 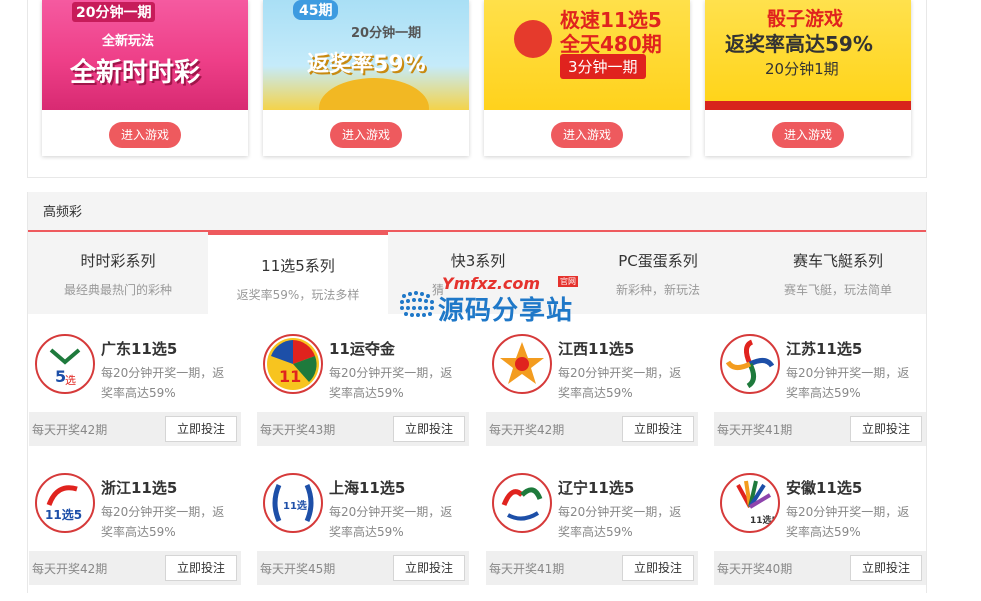 I want to click on promo-line1: 45期, so click(x=316, y=10).